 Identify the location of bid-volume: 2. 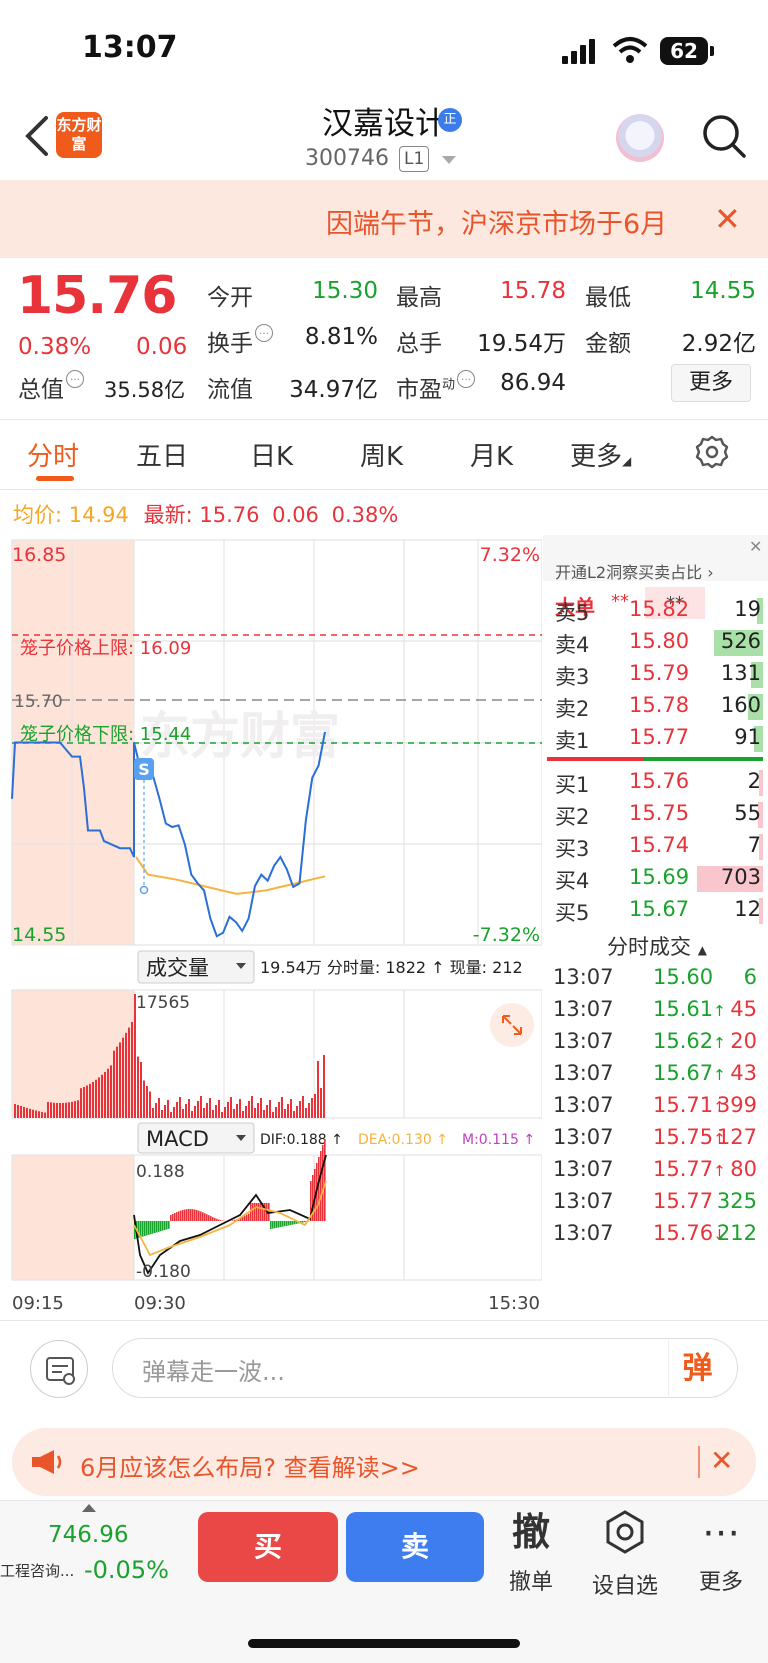
(754, 781).